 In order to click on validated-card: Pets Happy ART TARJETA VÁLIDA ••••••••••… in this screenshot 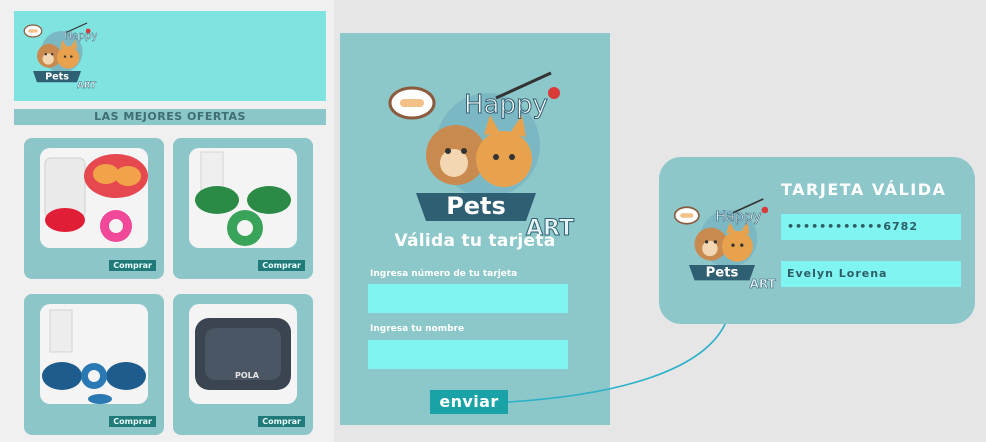, I will do `click(817, 240)`.